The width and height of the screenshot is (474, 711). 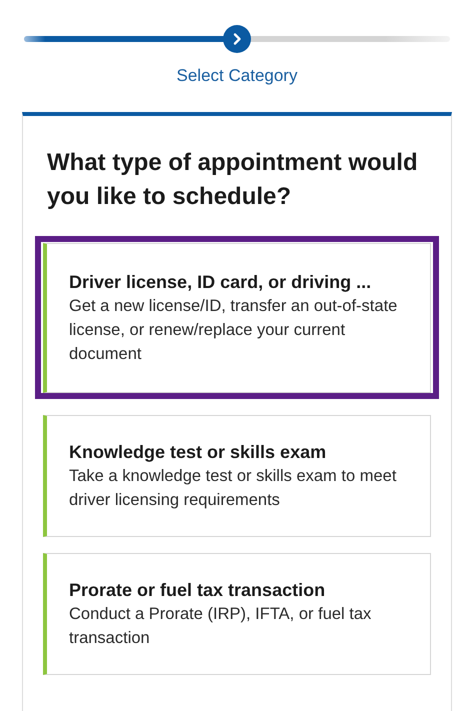 What do you see at coordinates (233, 488) in the screenshot?
I see `option-description: Take a knowledge test or skills exam to meet driver licensing requirements` at bounding box center [233, 488].